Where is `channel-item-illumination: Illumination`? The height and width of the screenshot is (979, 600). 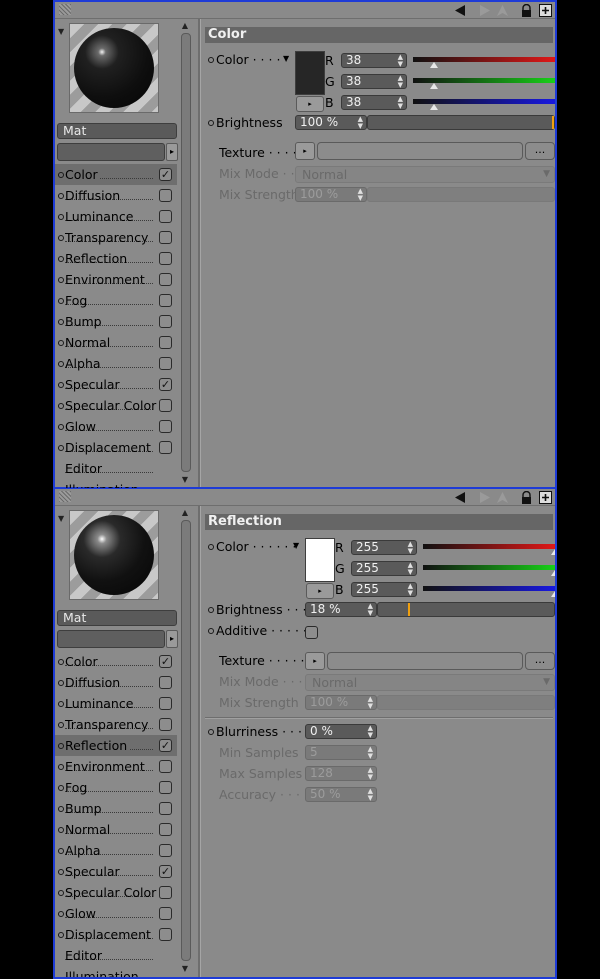
channel-item-illumination: Illumination is located at coordinates (116, 971).